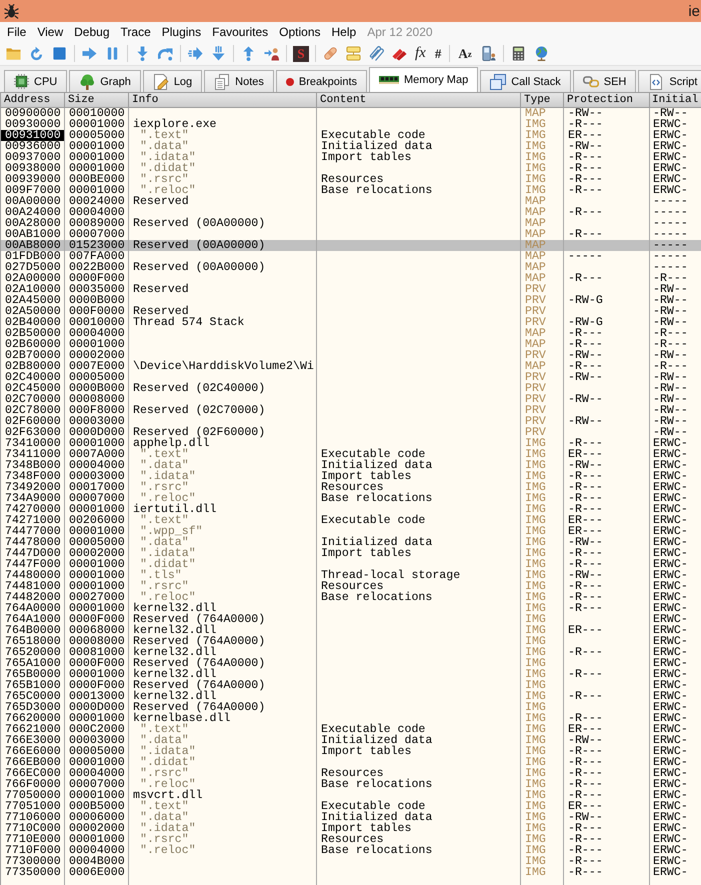 This screenshot has height=885, width=701. What do you see at coordinates (195, 53) in the screenshot?
I see `dashed-right-arrow-icon` at bounding box center [195, 53].